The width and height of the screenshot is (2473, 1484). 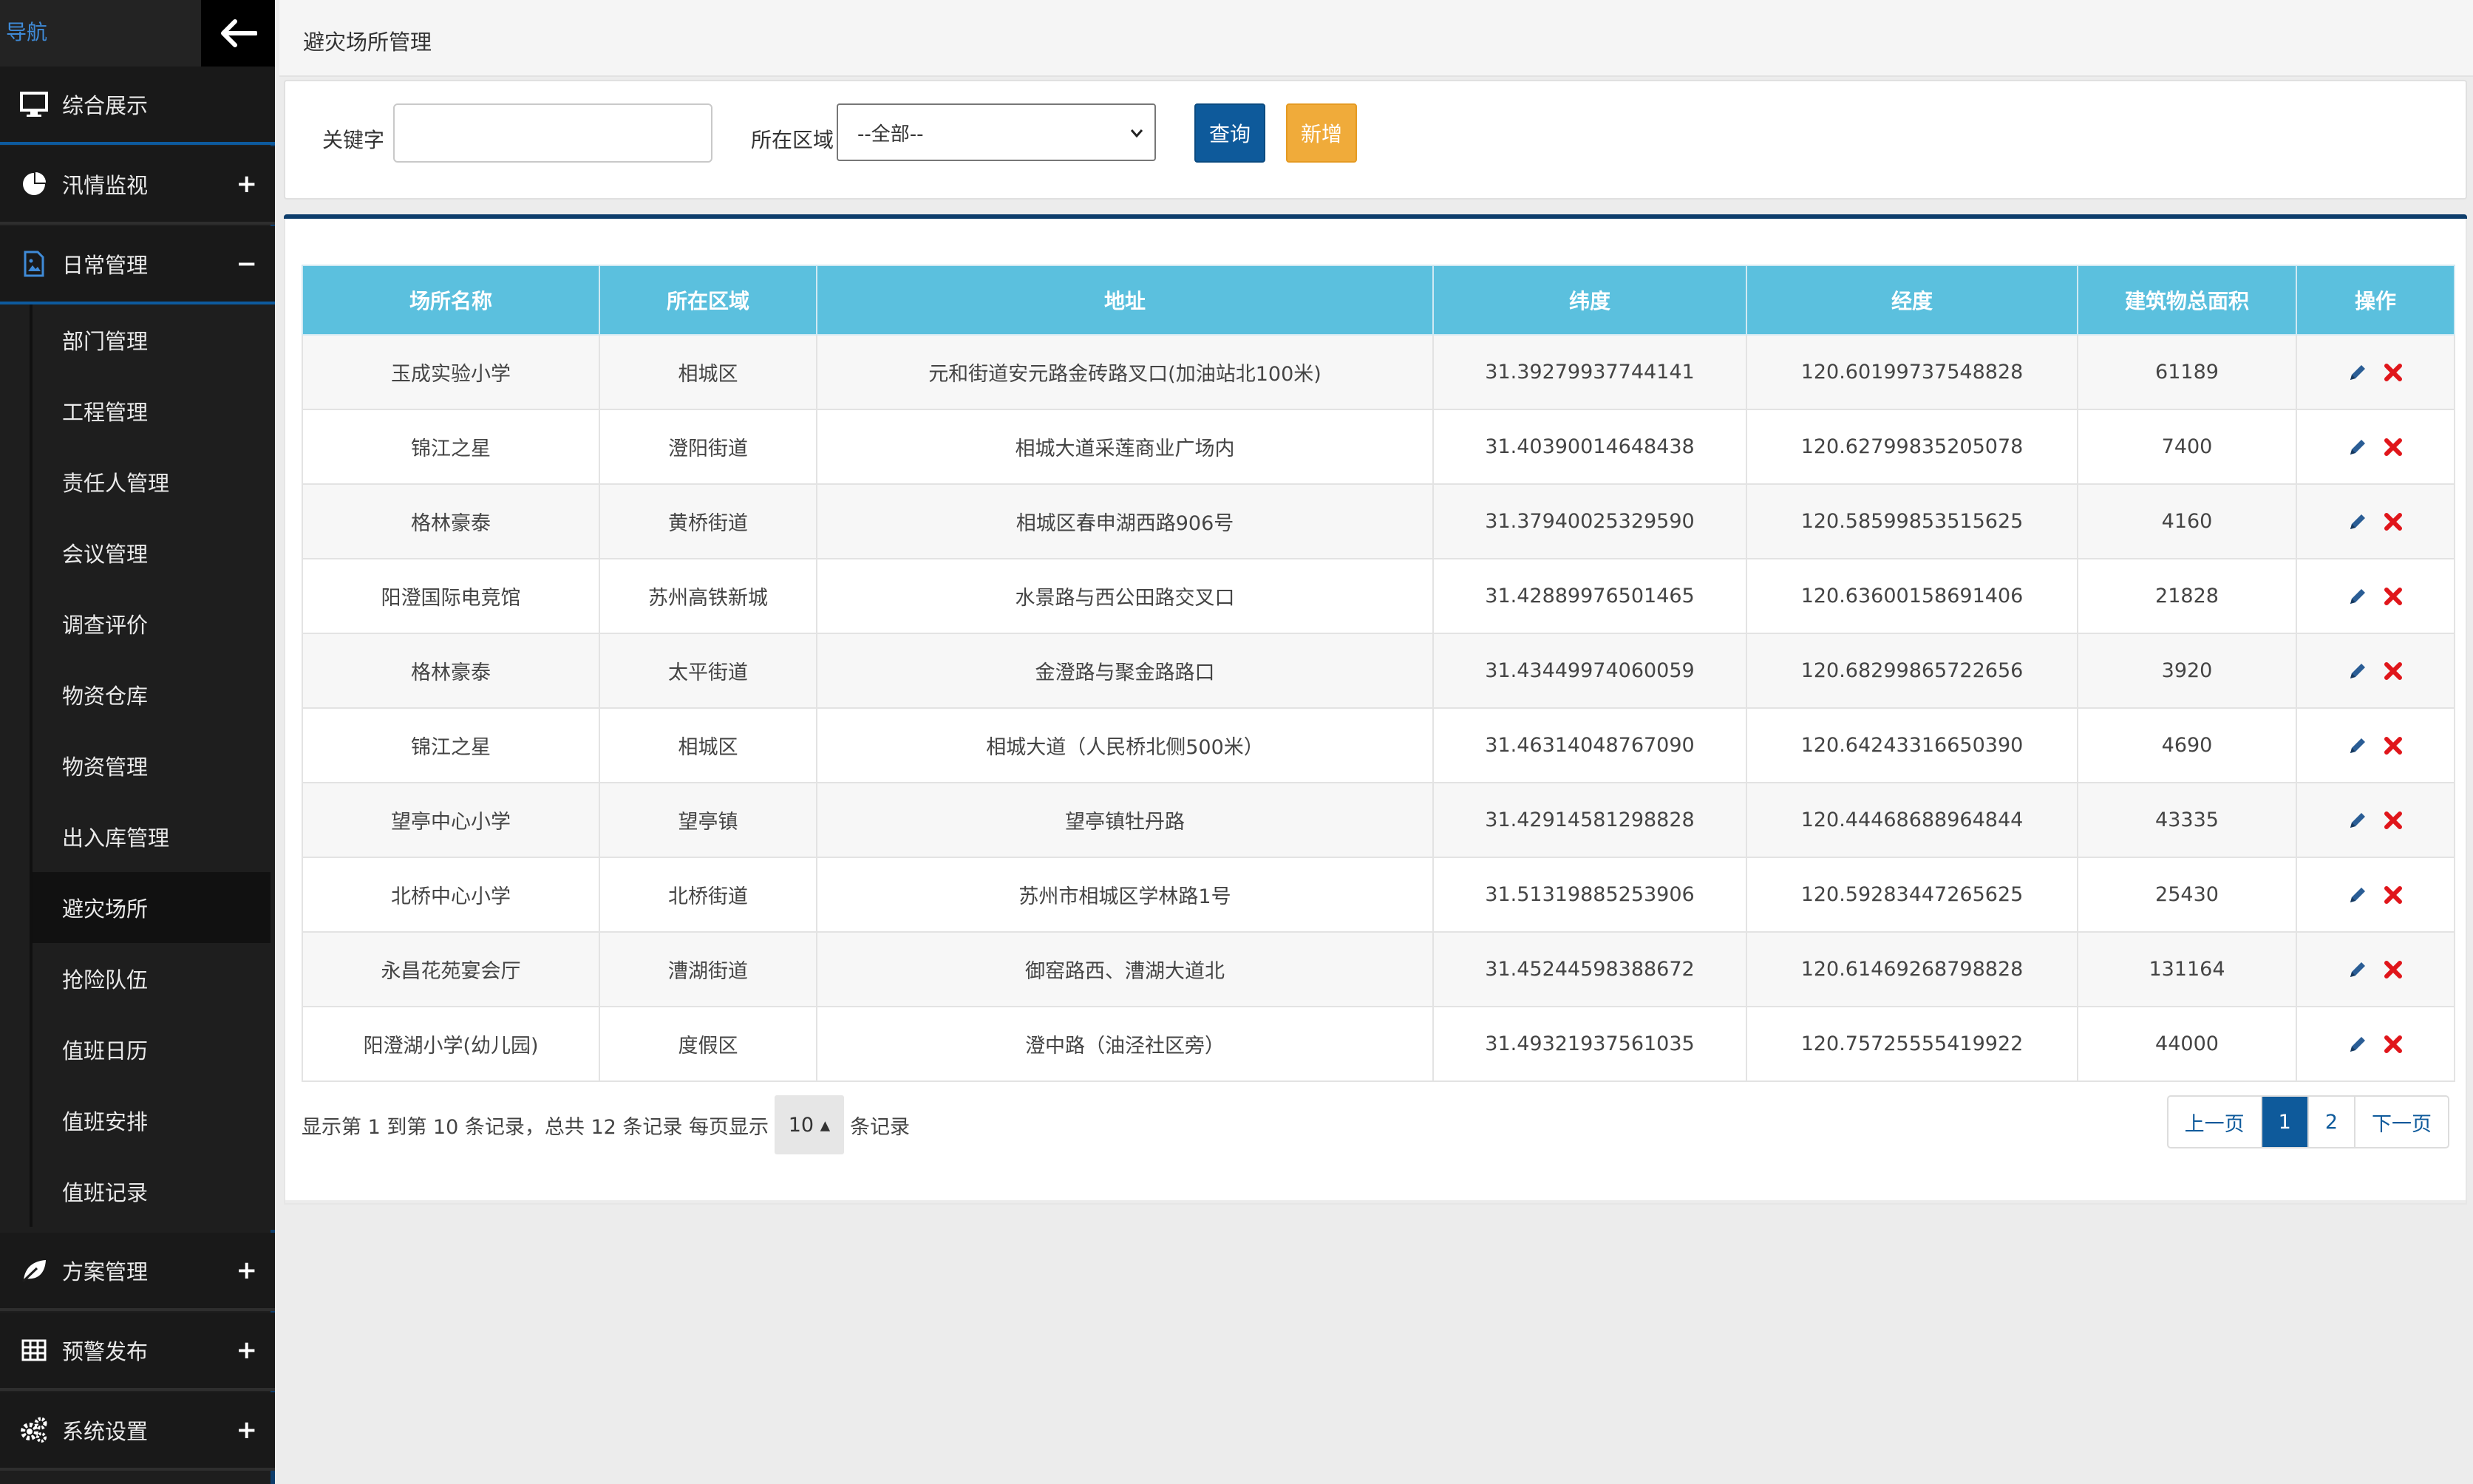 I want to click on table-cell: 120.58599853515625, so click(x=1912, y=521).